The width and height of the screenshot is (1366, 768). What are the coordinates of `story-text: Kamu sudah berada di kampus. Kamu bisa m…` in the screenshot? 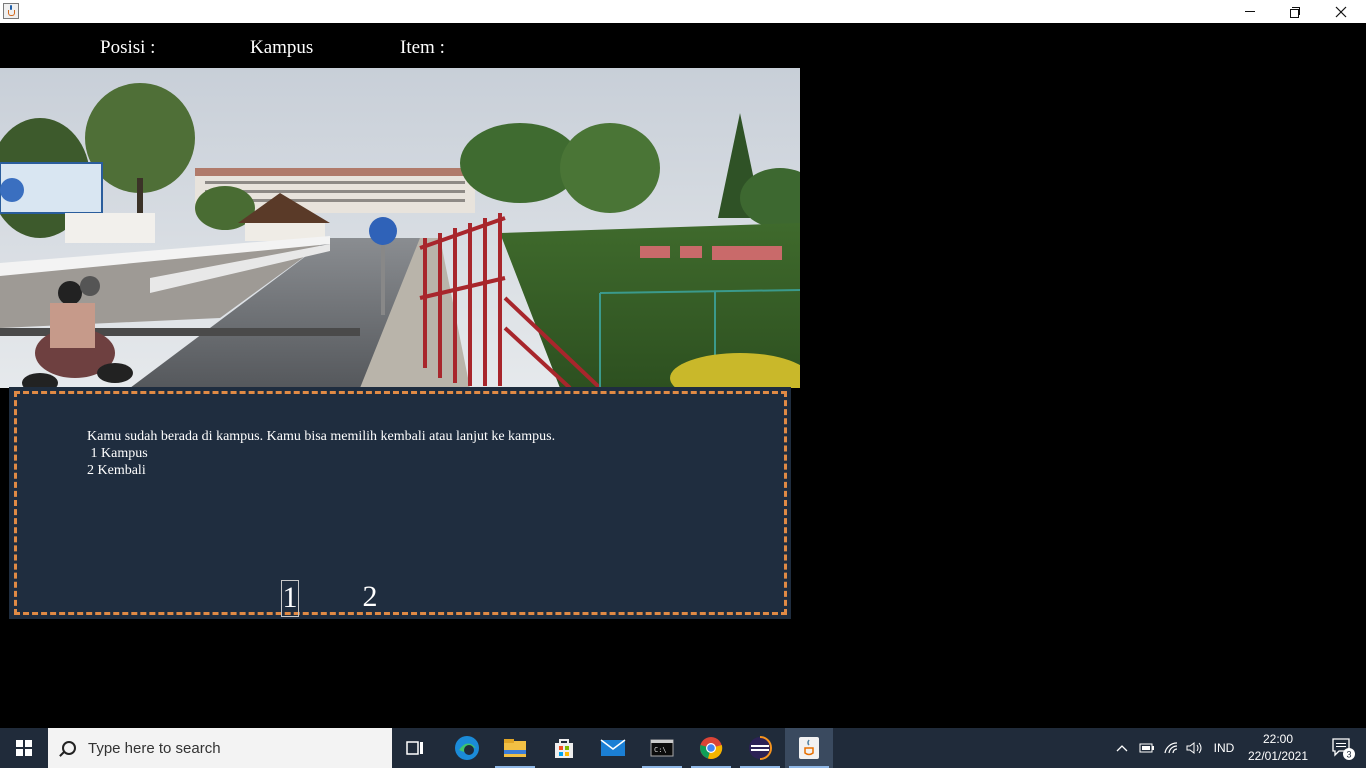 It's located at (321, 453).